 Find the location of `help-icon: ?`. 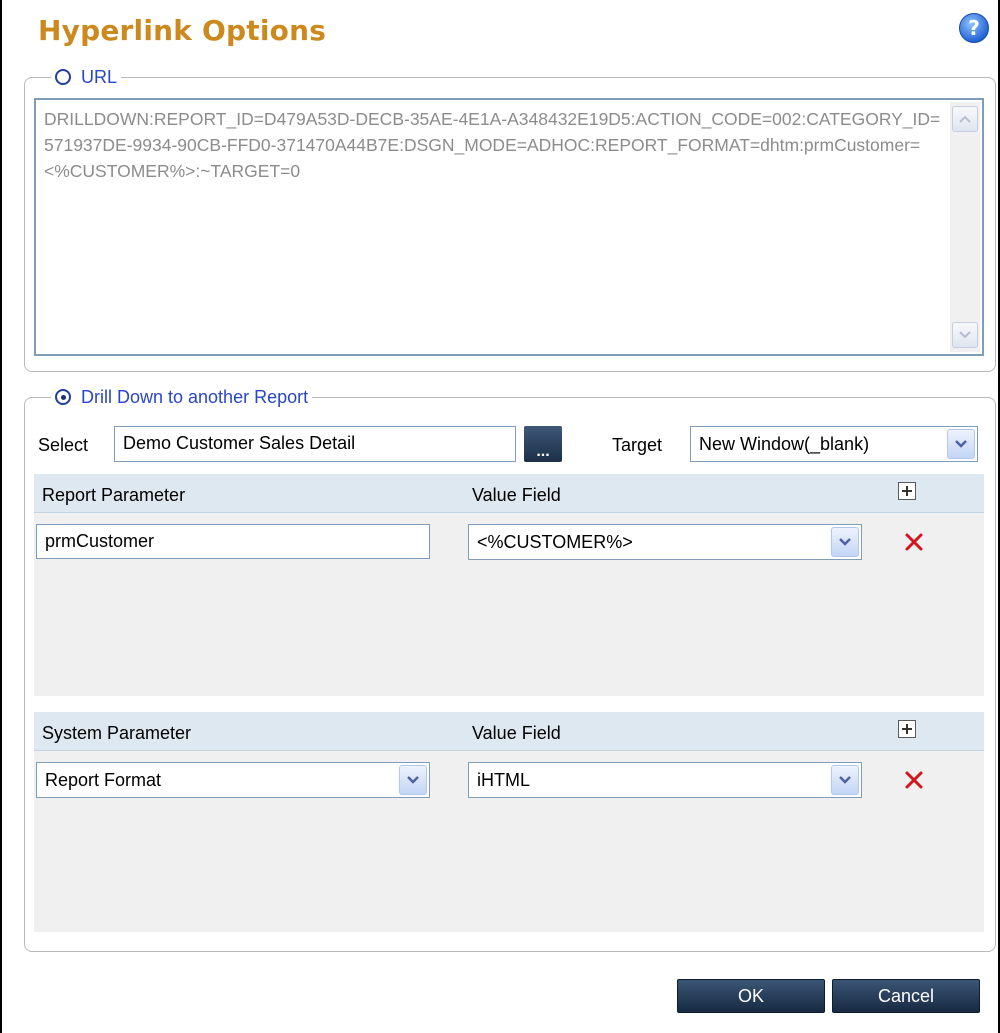

help-icon: ? is located at coordinates (974, 28).